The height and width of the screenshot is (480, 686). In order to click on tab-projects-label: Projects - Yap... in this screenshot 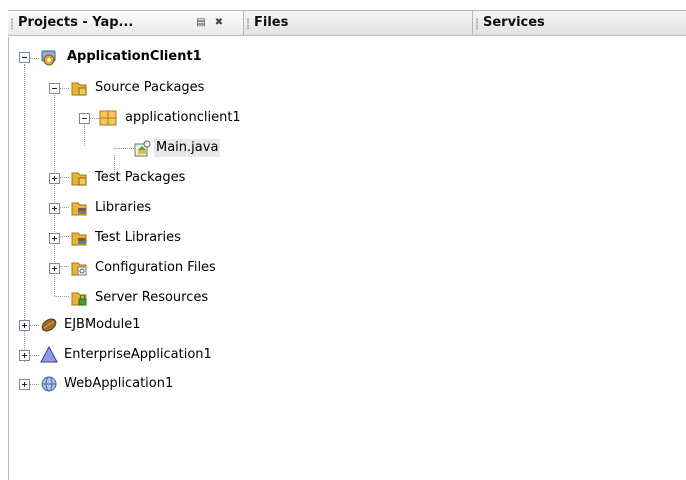, I will do `click(76, 22)`.